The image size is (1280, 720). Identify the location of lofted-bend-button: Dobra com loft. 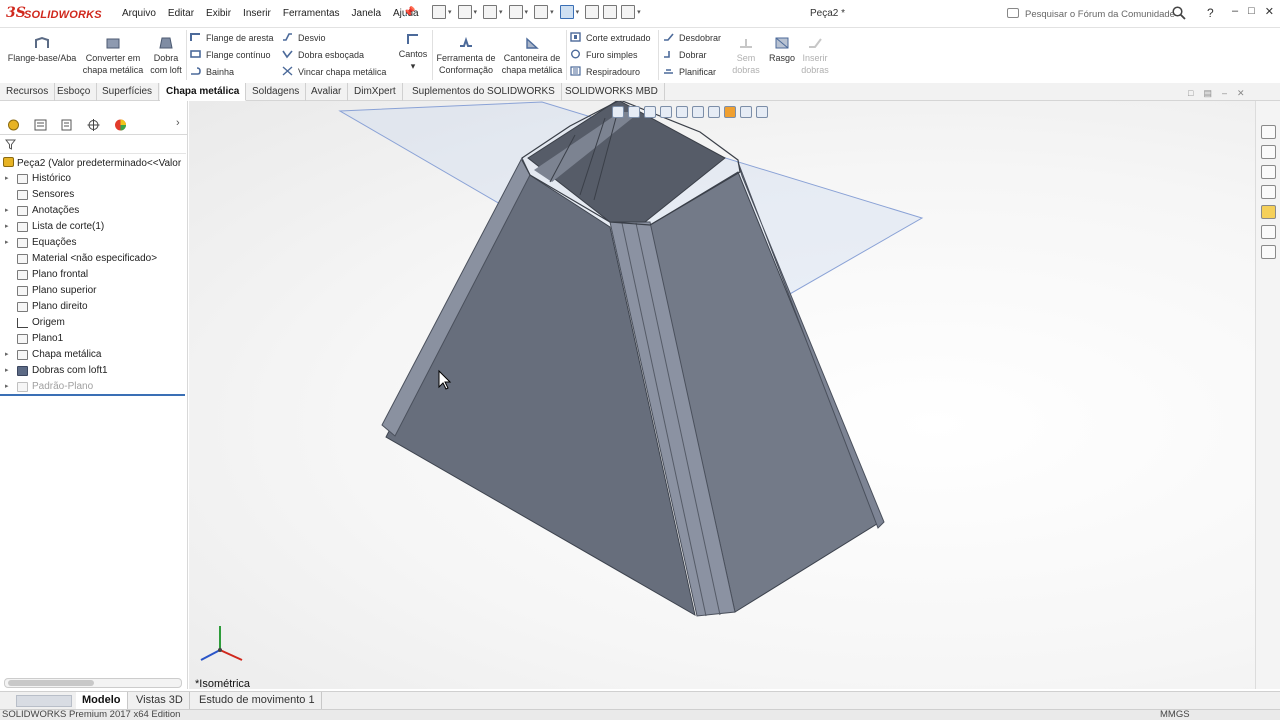
(166, 56).